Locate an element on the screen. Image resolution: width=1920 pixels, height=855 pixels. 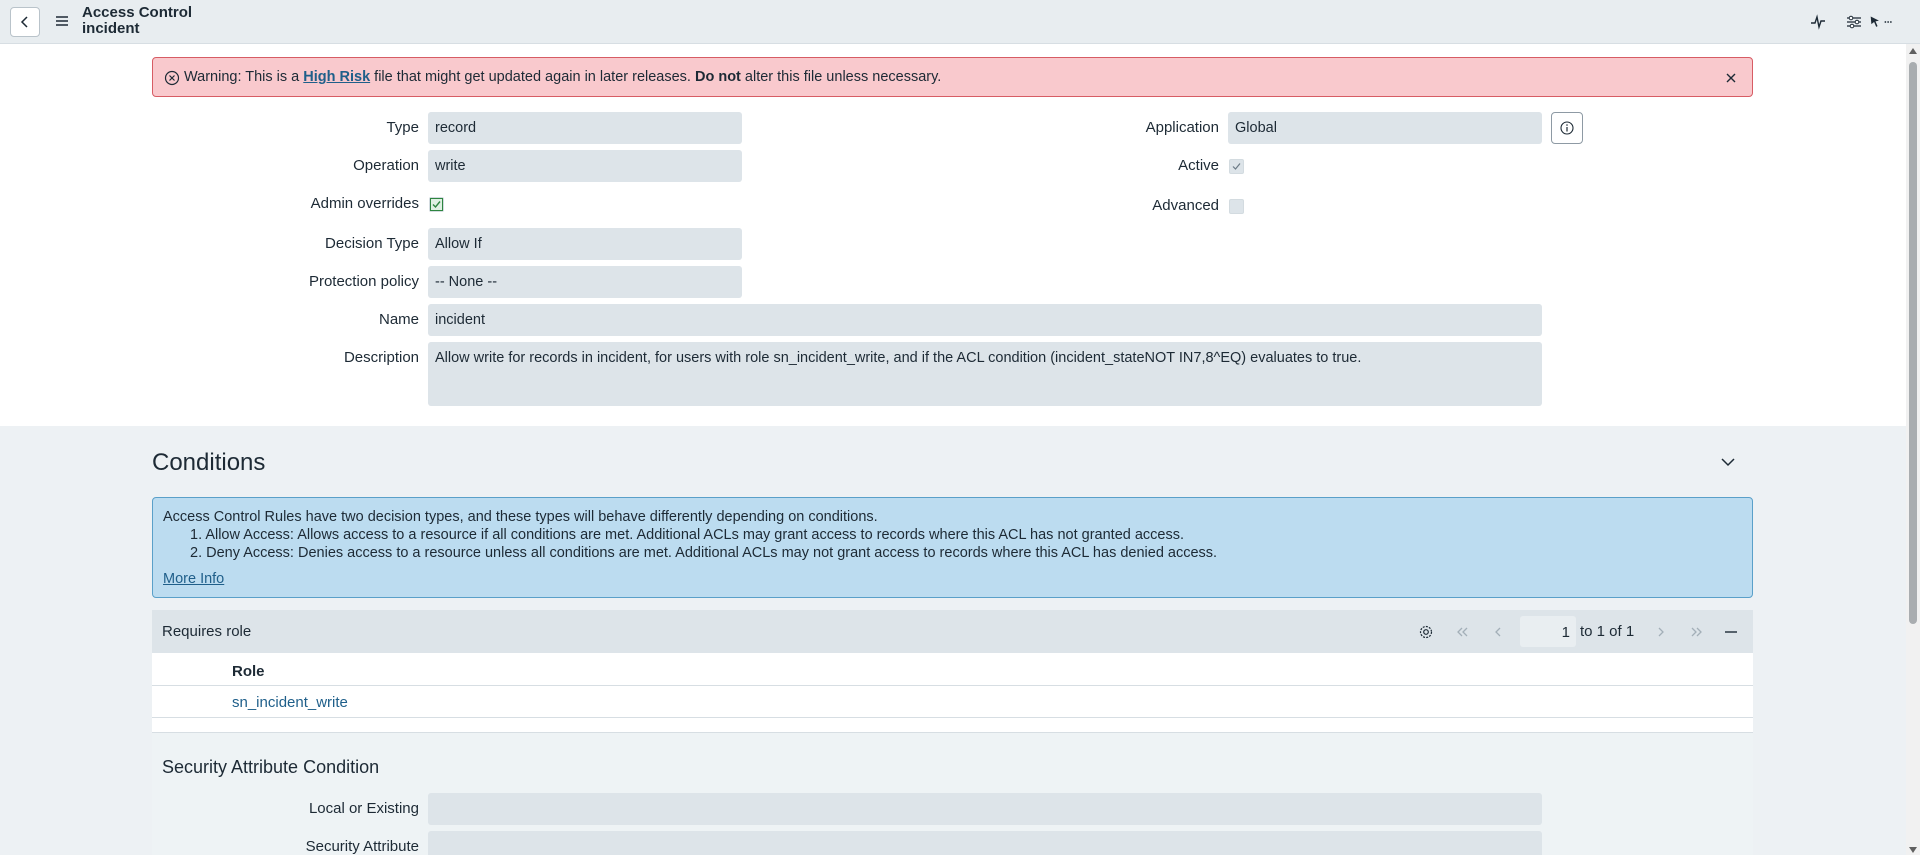
more-info-link: More Info is located at coordinates (193, 579).